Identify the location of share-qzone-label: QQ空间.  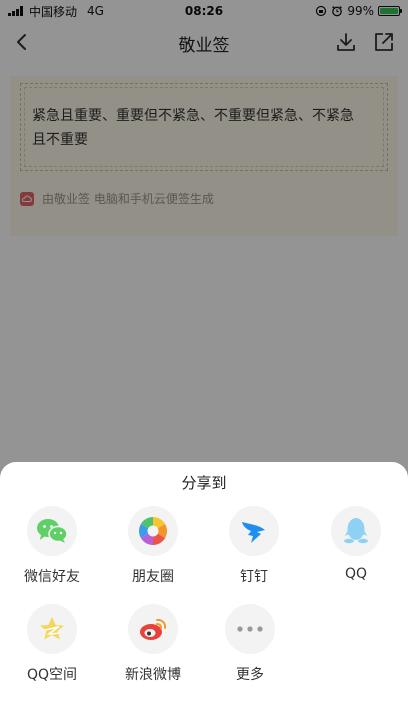
(52, 675).